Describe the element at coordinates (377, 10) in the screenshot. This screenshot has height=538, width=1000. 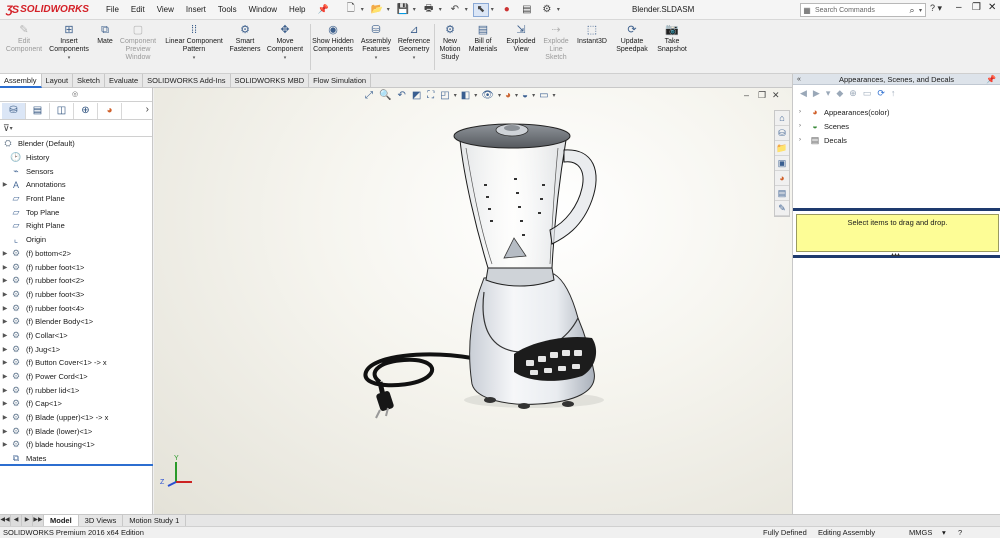
I see `open-document-icon: 📂` at that location.